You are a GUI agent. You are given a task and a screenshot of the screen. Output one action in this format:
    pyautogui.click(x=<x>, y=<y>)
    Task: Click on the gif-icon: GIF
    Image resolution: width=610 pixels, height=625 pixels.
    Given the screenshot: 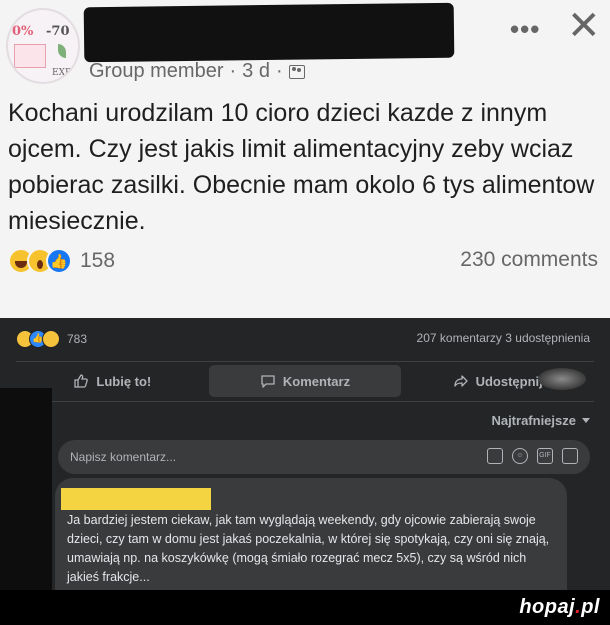 What is the action you would take?
    pyautogui.click(x=545, y=456)
    